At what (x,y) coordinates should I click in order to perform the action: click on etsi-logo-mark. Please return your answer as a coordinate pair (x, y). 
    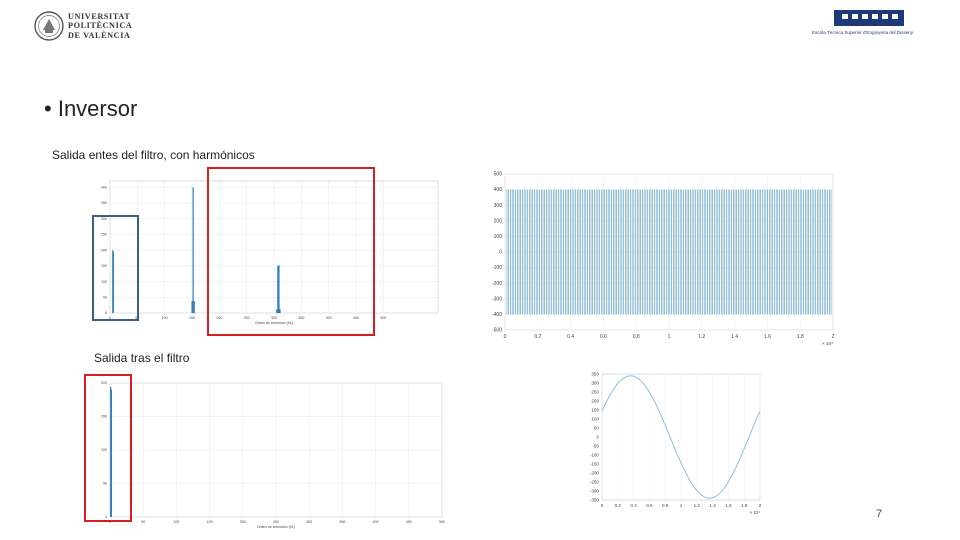
    Looking at the image, I should click on (869, 18).